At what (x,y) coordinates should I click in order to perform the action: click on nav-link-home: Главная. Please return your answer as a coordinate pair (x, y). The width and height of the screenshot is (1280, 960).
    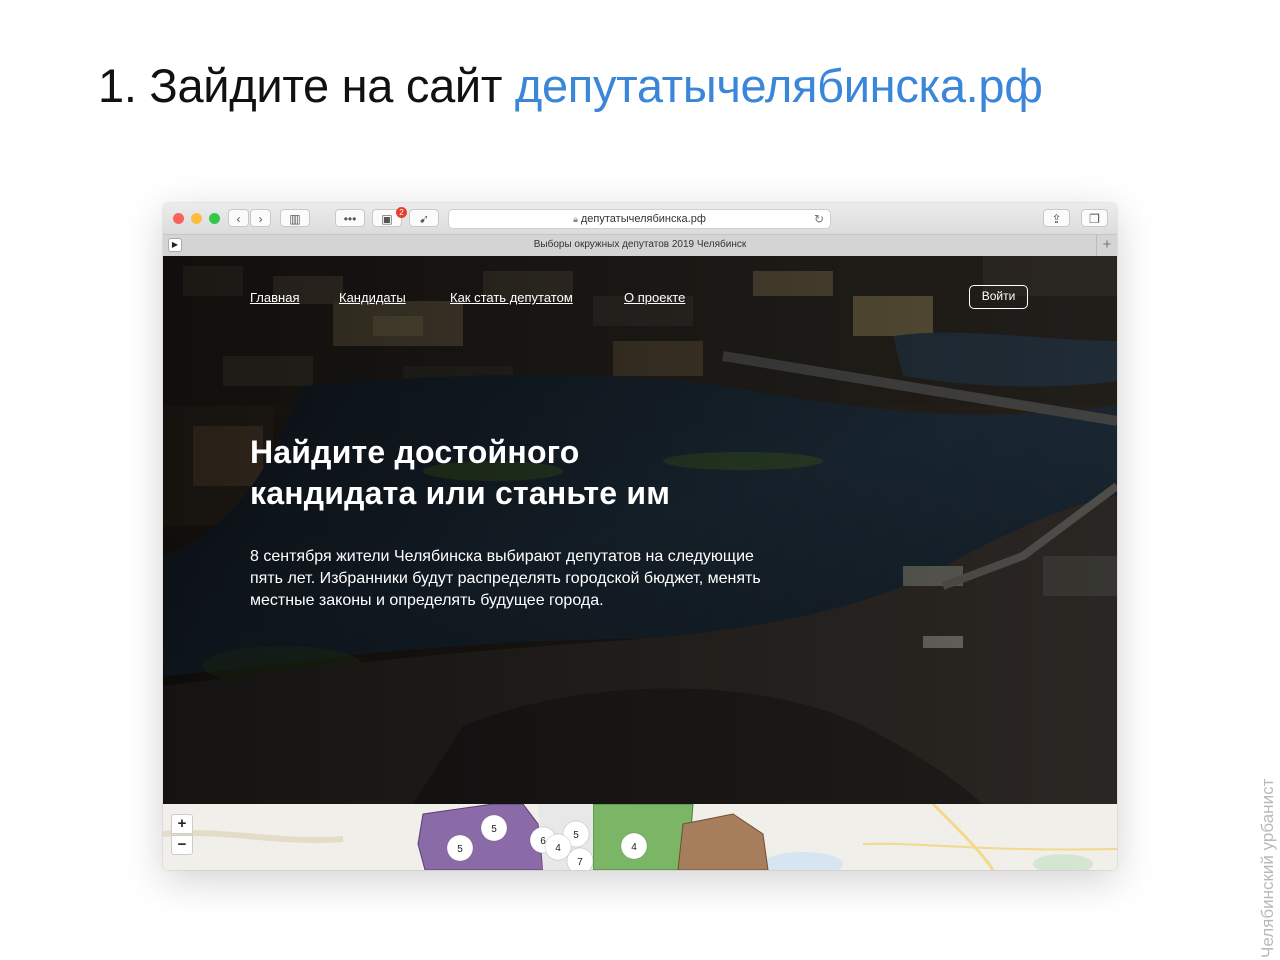
    Looking at the image, I should click on (274, 297).